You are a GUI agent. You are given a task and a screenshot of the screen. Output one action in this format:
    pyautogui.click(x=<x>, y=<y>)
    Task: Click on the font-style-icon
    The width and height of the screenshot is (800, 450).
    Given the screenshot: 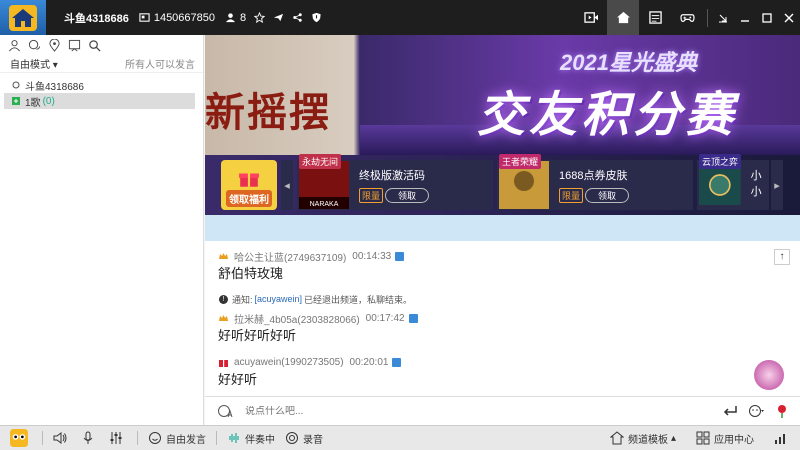 What is the action you would take?
    pyautogui.click(x=225, y=411)
    